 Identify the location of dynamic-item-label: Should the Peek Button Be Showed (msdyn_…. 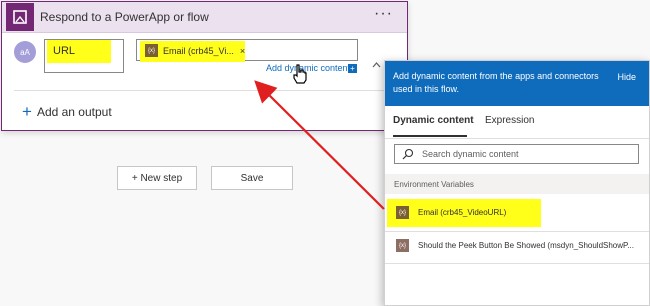
(526, 245).